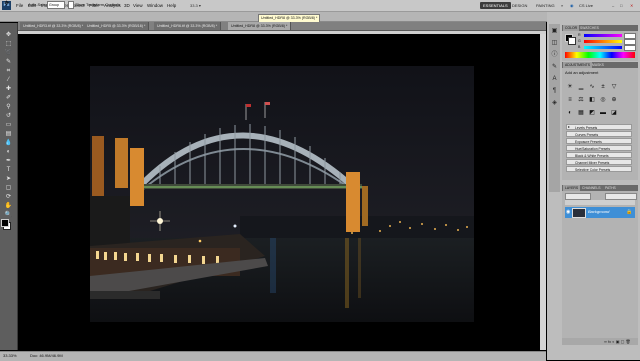 This screenshot has width=640, height=361. What do you see at coordinates (592, 113) in the screenshot?
I see `threshold-icon: ◩` at bounding box center [592, 113].